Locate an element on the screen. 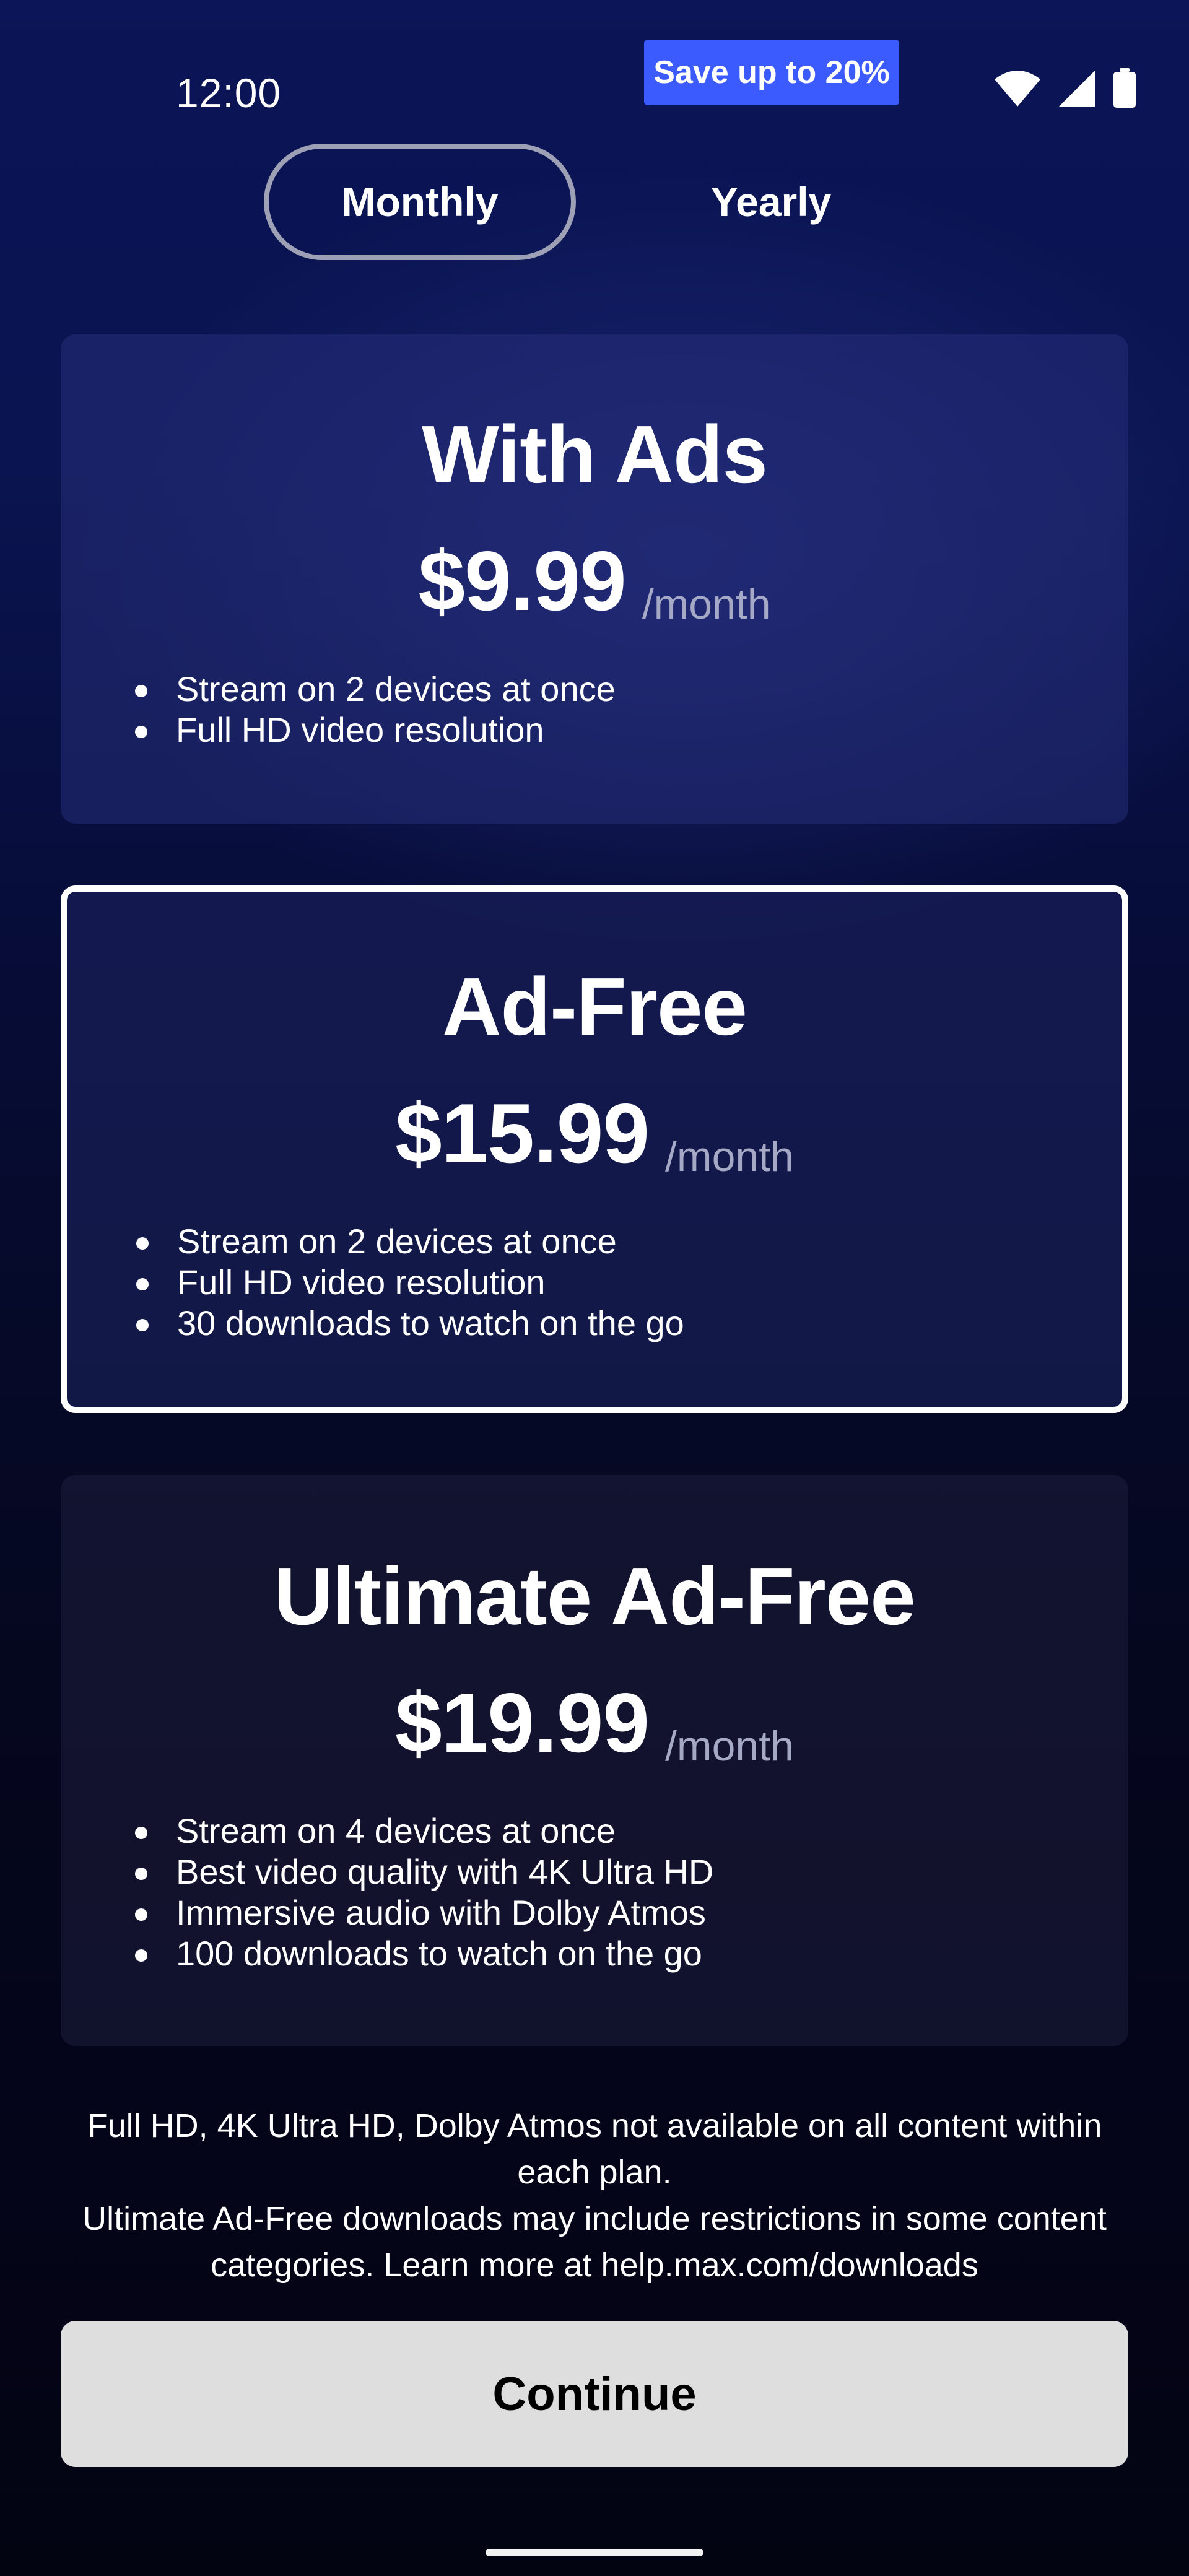 The height and width of the screenshot is (2576, 1189). feature-item: 100 downloads to watch on the go is located at coordinates (424, 1953).